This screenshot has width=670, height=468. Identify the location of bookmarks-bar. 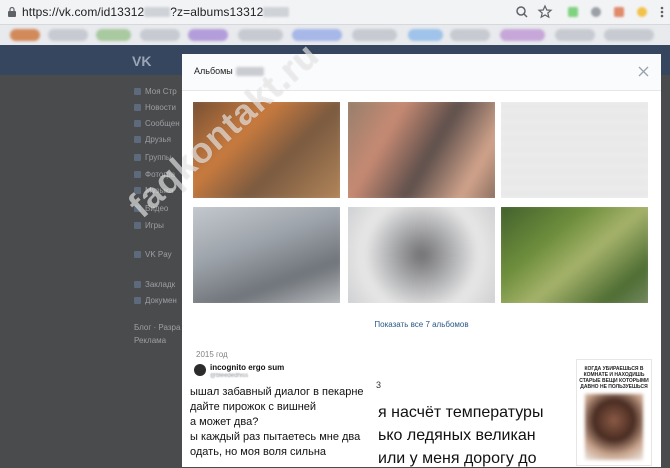
(335, 35).